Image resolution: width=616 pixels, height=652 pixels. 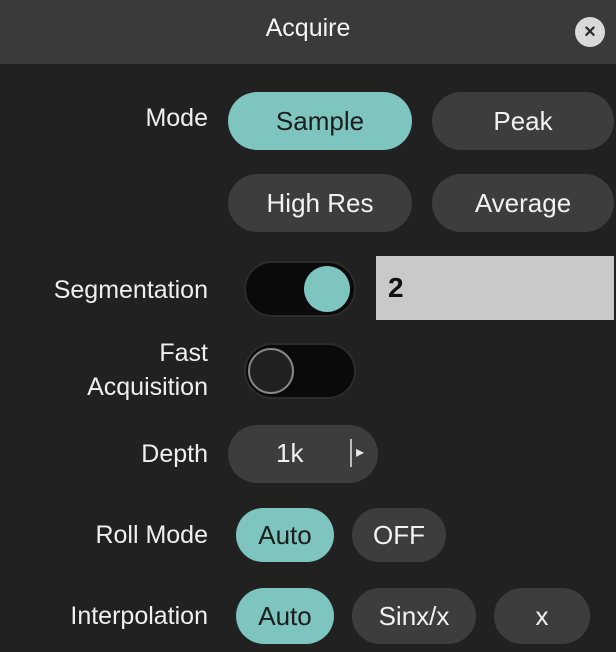 I want to click on mode-label: Mode, so click(x=176, y=118).